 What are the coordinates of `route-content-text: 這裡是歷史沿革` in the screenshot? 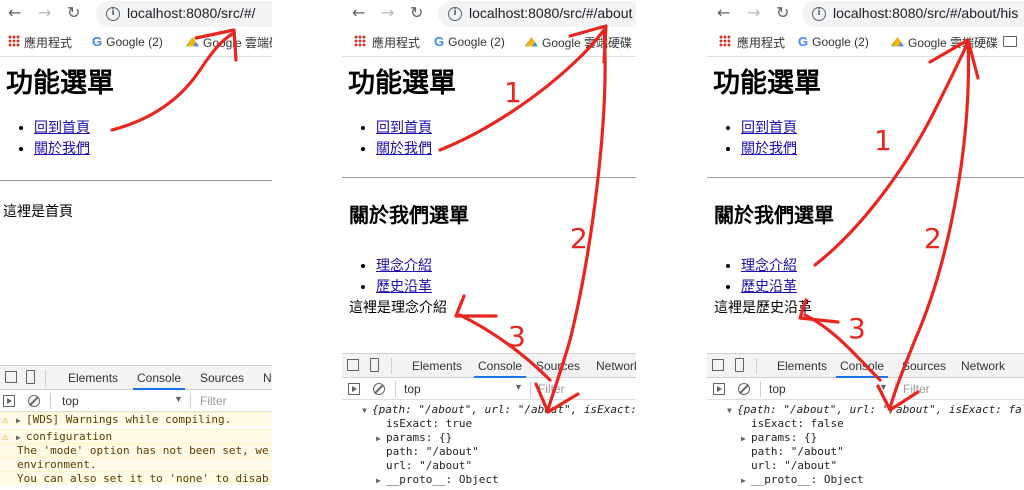 It's located at (763, 308).